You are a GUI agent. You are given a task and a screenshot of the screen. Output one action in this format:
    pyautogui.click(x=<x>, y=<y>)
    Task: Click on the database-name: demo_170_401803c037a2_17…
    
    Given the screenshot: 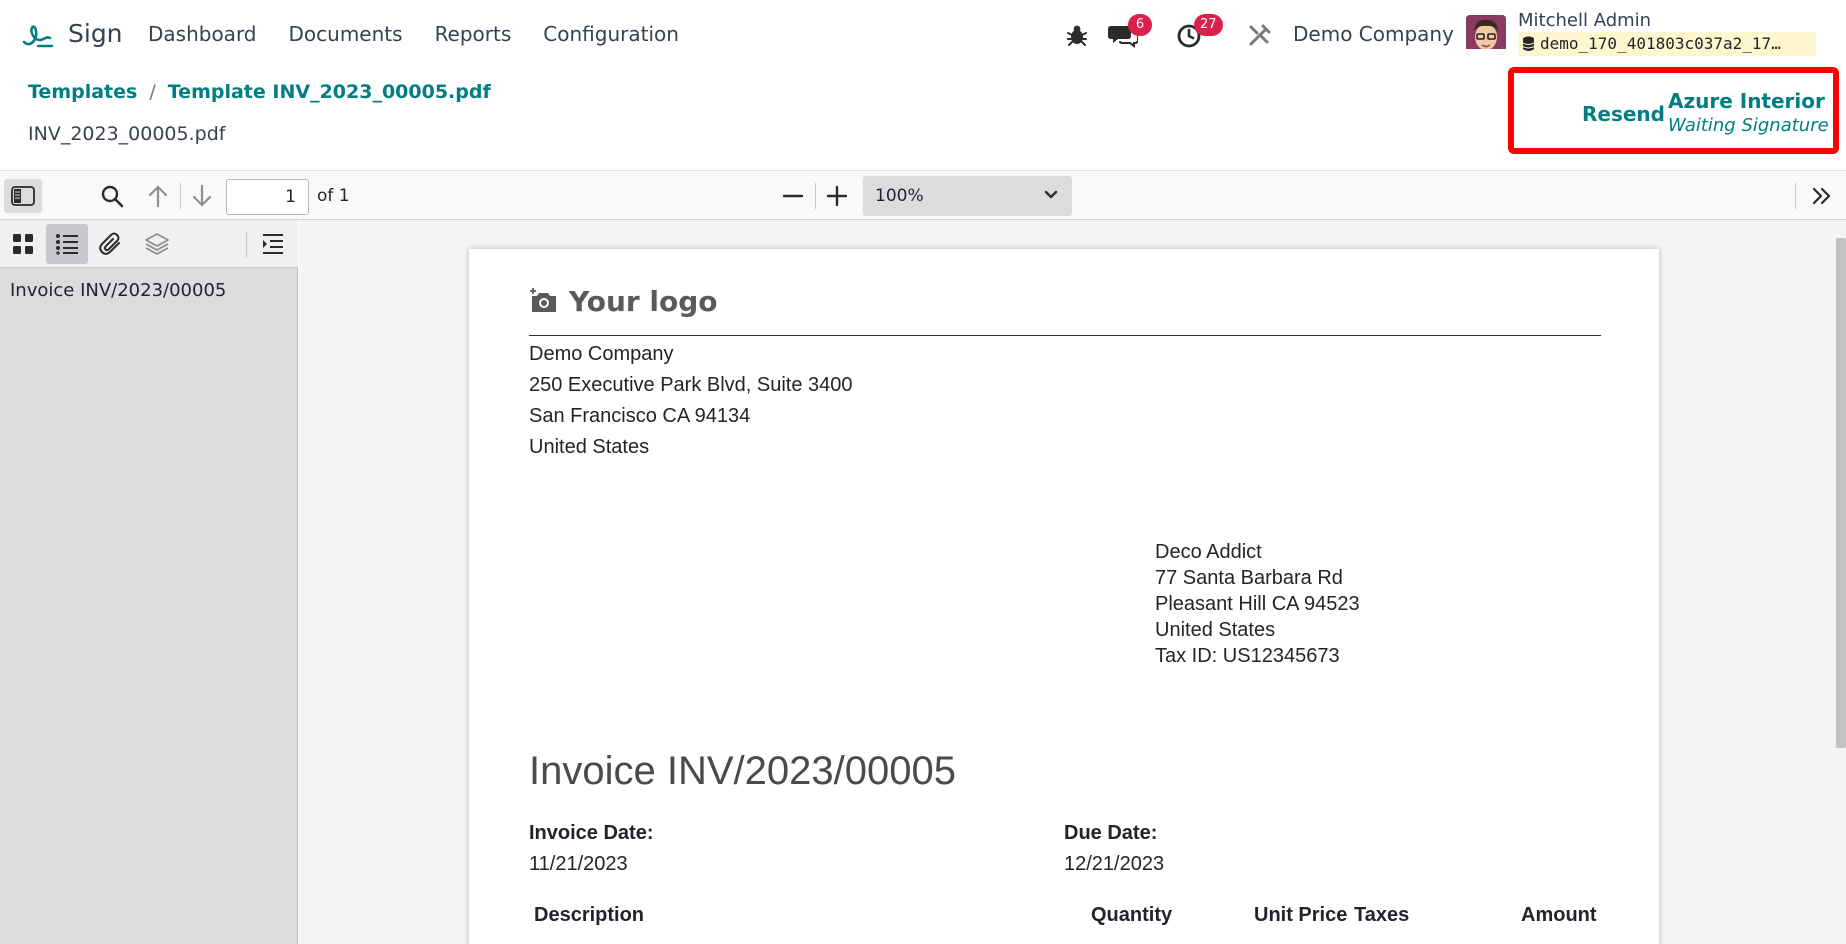 What is the action you would take?
    pyautogui.click(x=1660, y=43)
    